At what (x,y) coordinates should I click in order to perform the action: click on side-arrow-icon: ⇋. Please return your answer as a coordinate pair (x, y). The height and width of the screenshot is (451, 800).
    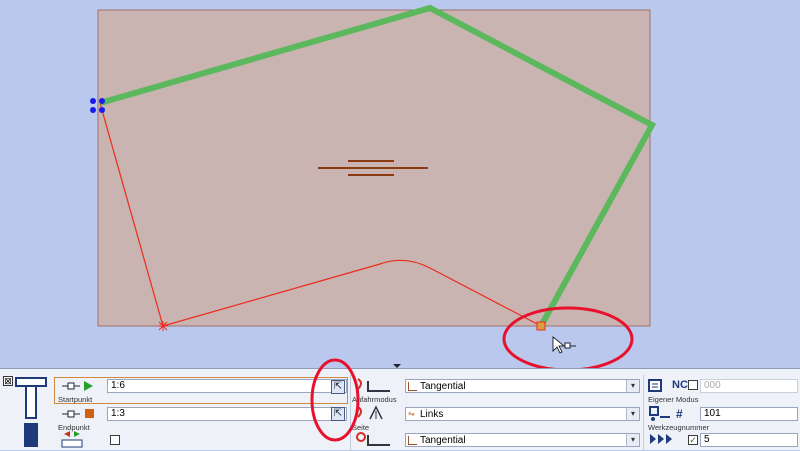
    Looking at the image, I should click on (411, 413).